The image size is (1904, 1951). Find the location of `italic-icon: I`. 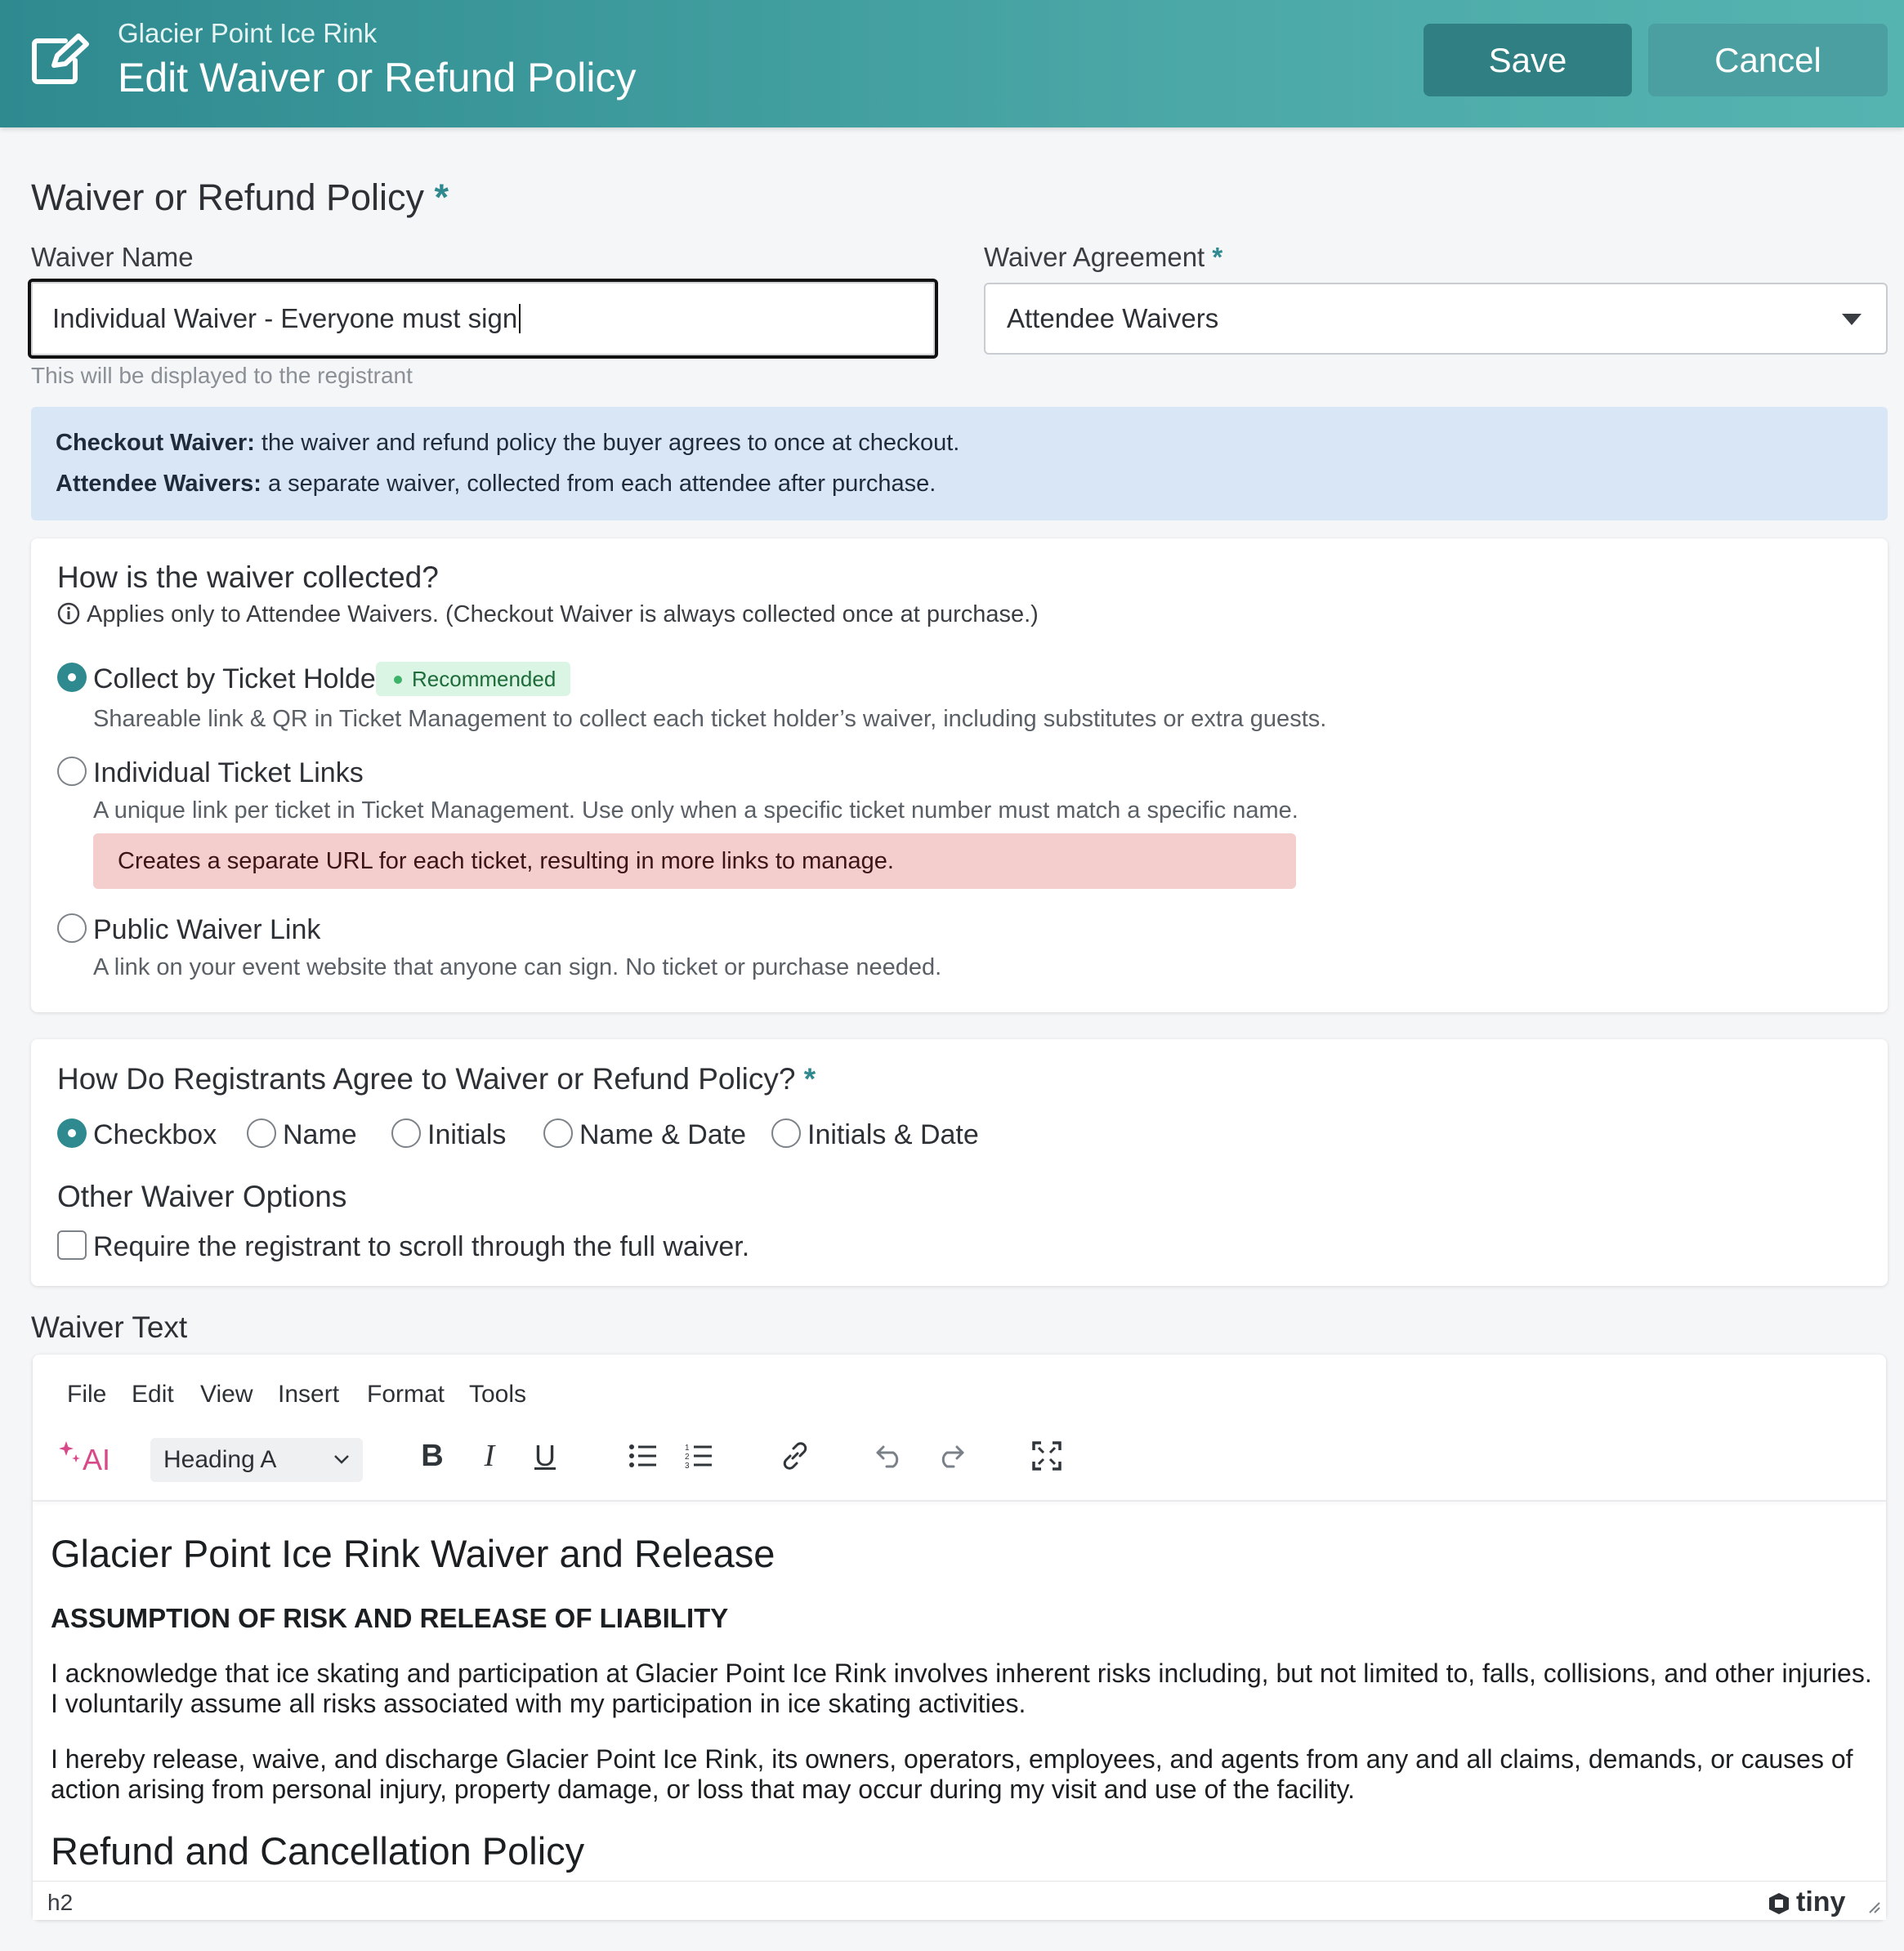

italic-icon: I is located at coordinates (489, 1456).